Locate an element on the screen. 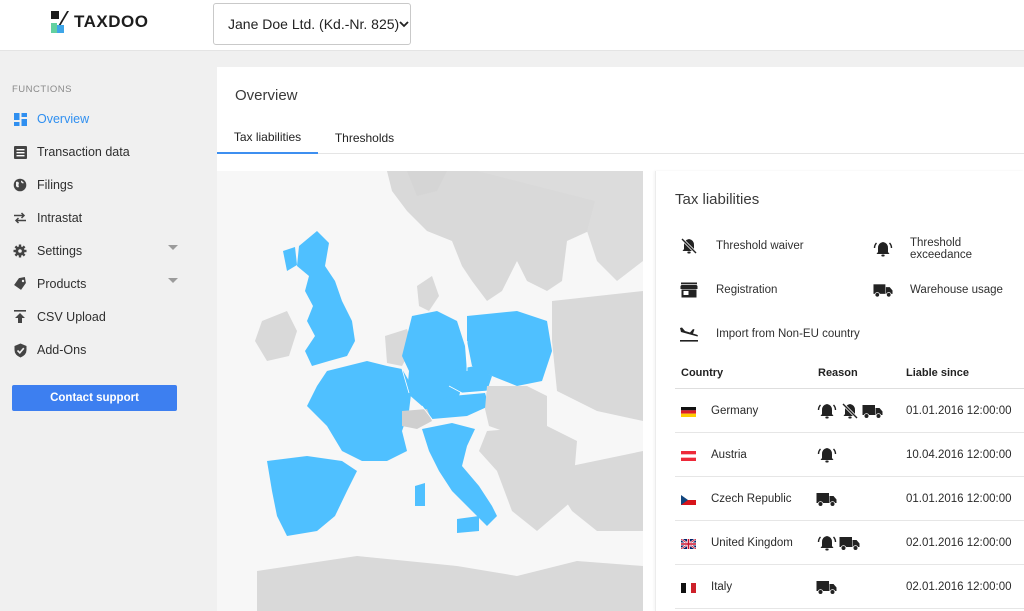  sidebar-item-settings: Settings is located at coordinates (97, 251).